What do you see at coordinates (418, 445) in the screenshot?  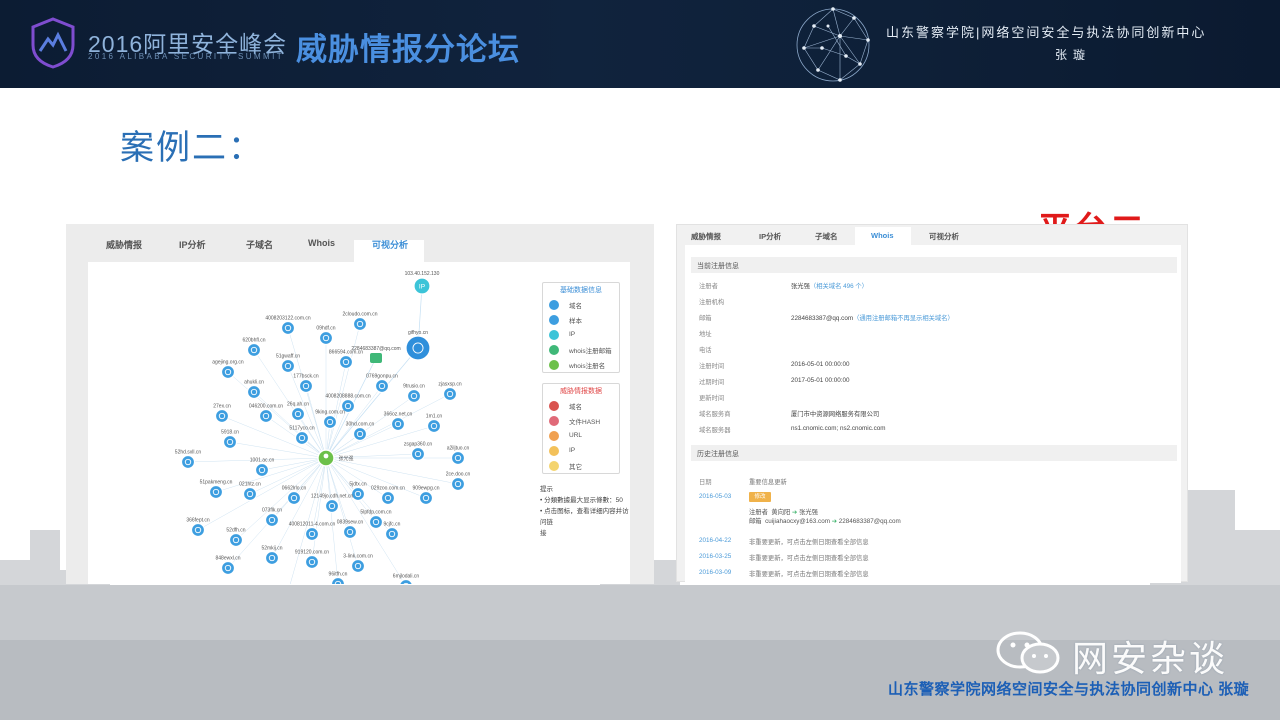 I see `graph-node-label: zsgap360.cn` at bounding box center [418, 445].